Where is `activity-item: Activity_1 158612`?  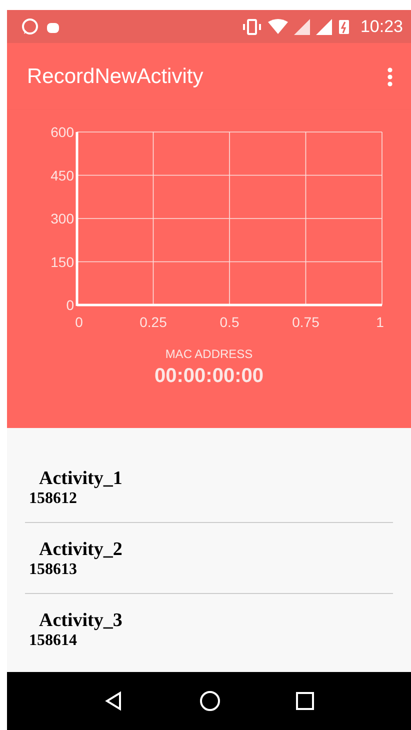 activity-item: Activity_1 158612 is located at coordinates (209, 487).